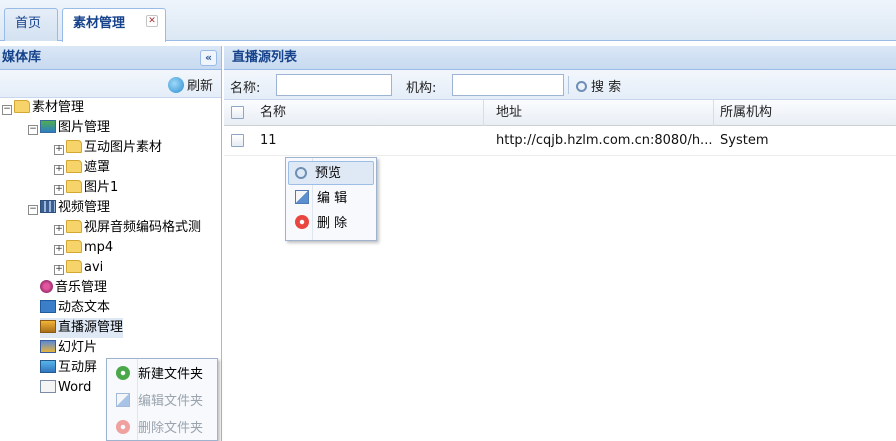  Describe the element at coordinates (81, 287) in the screenshot. I see `tree-node-label: 音乐管理` at that location.